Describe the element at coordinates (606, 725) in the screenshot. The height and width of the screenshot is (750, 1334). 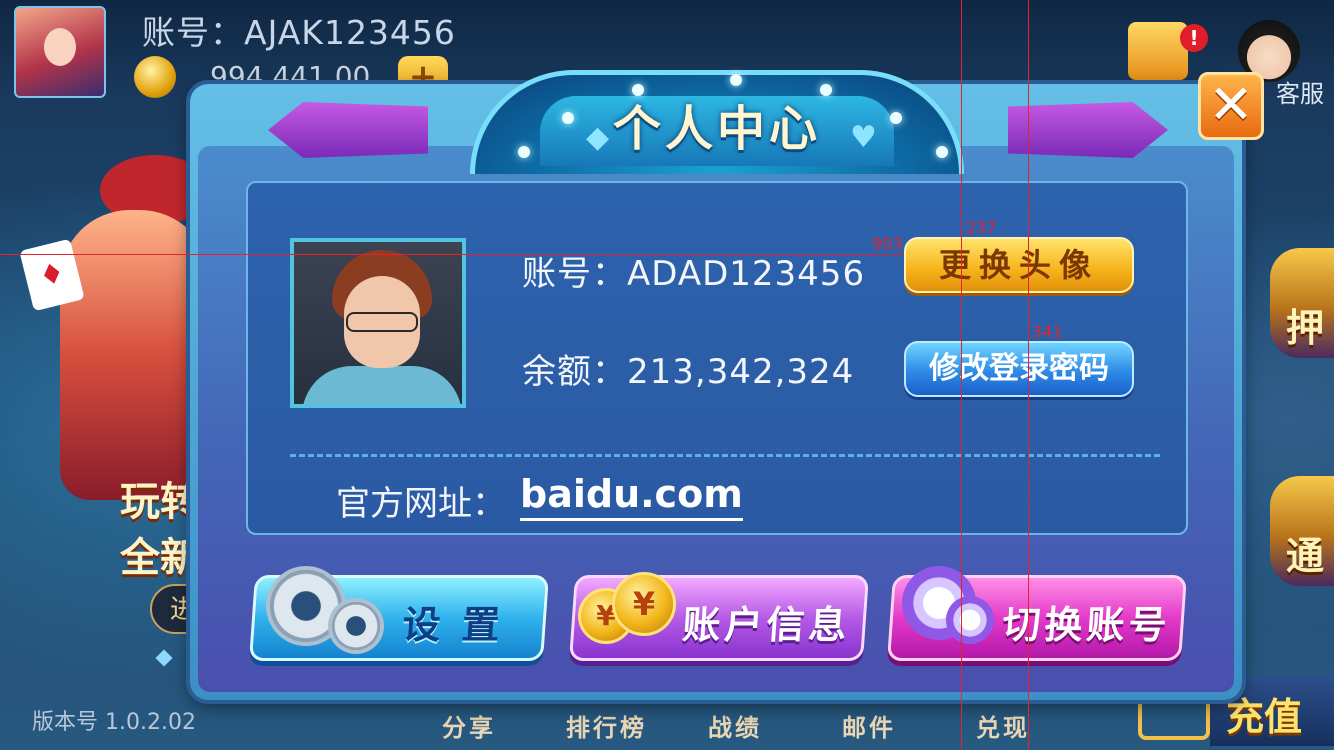
I see `nav-ranking: 排行榜` at that location.